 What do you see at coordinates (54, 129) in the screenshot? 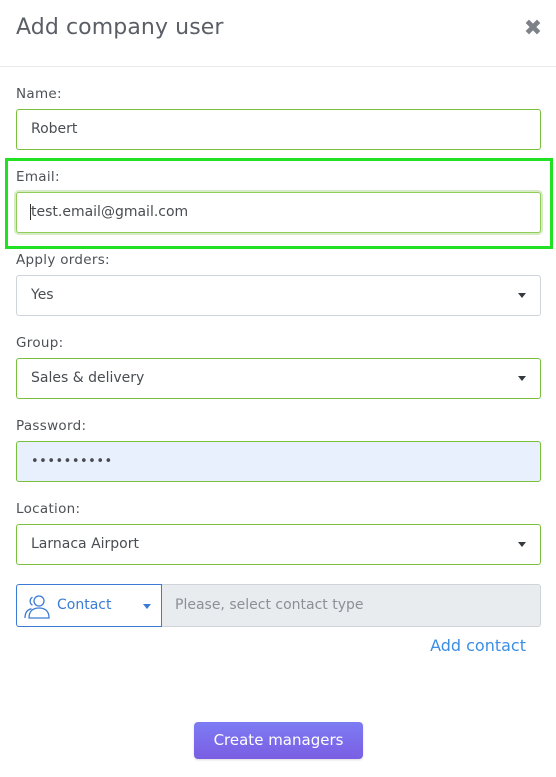
I see `name-value: Robert` at bounding box center [54, 129].